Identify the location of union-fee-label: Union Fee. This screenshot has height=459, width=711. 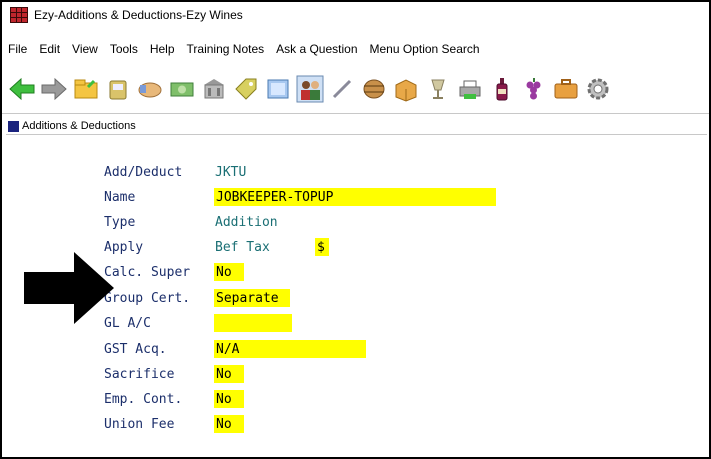
(139, 424).